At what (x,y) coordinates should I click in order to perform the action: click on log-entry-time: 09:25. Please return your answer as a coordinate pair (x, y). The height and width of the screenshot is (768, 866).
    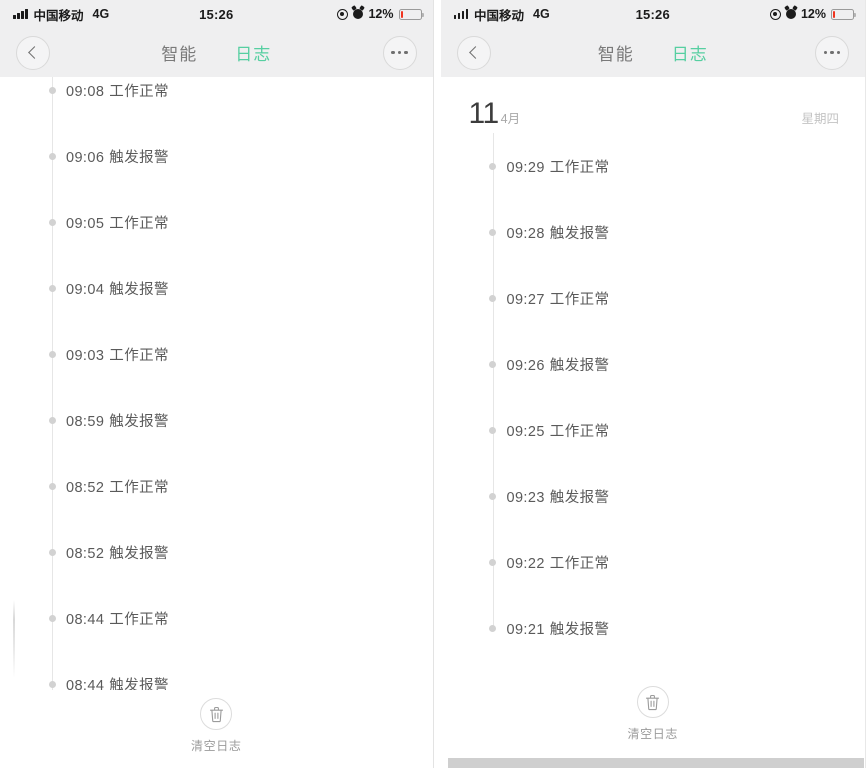
    Looking at the image, I should click on (525, 431).